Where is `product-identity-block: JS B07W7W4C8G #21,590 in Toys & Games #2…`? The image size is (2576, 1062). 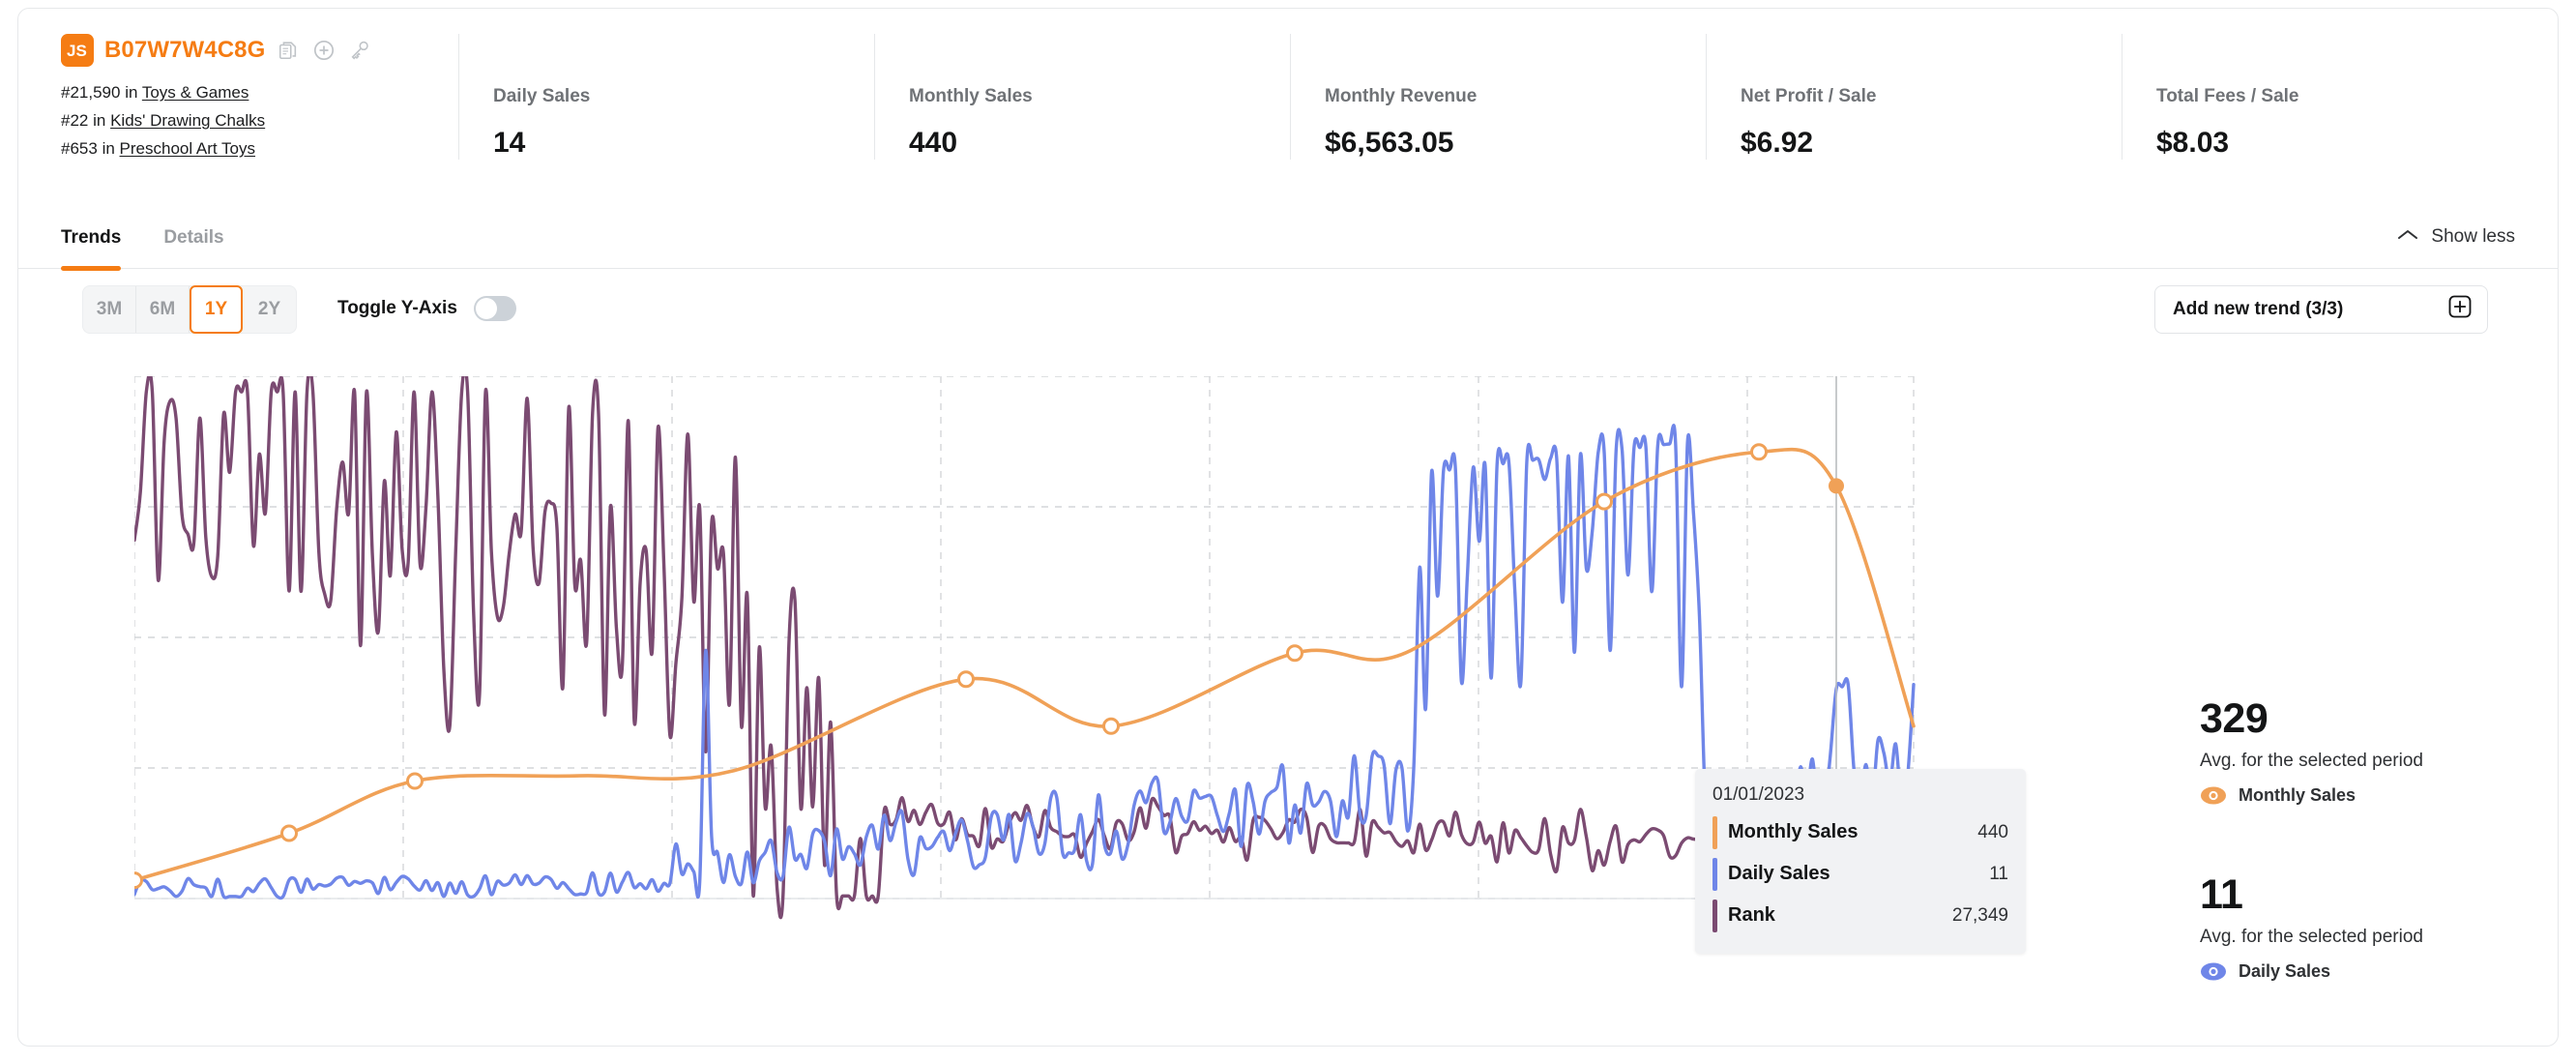 product-identity-block: JS B07W7W4C8G #21,590 in Toys & Games #2… is located at coordinates (254, 98).